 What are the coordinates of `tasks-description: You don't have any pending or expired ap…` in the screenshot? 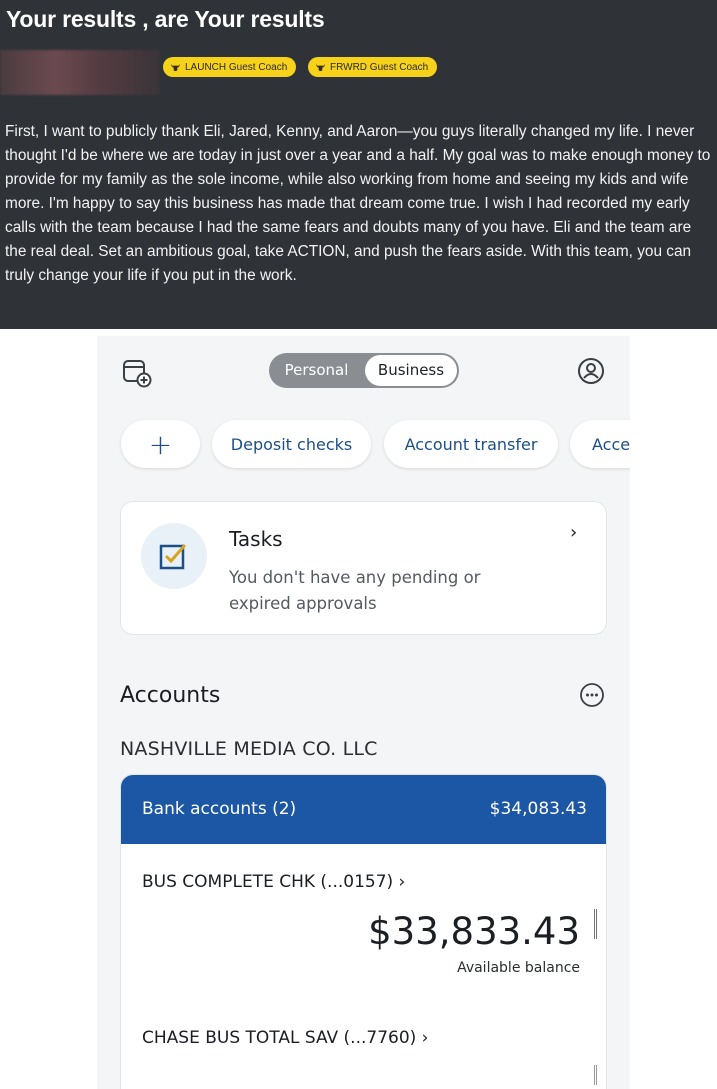 It's located at (355, 590).